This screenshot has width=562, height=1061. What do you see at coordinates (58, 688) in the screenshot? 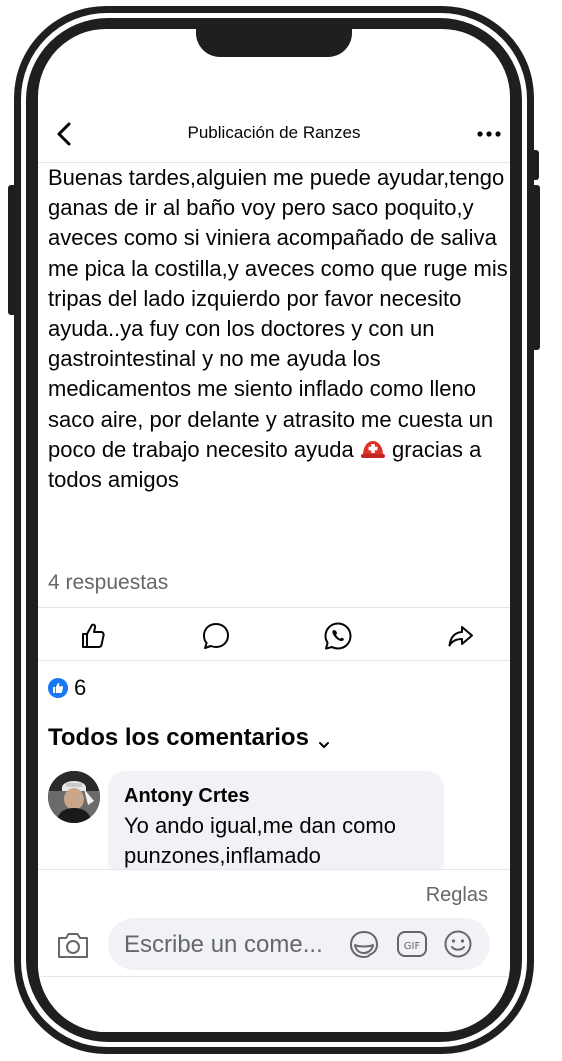
I see `like-badge-icon` at bounding box center [58, 688].